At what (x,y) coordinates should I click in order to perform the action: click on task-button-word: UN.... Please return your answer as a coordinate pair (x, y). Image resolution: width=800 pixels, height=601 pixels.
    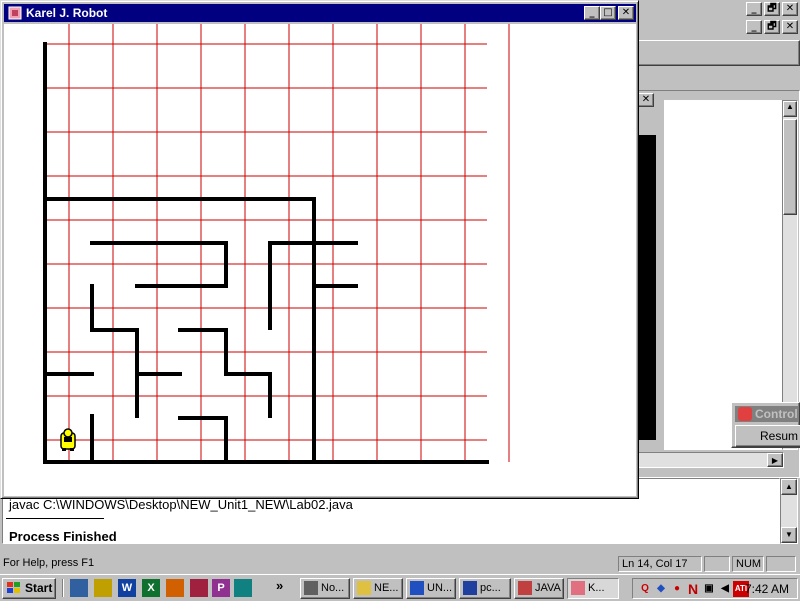
    Looking at the image, I should click on (431, 588).